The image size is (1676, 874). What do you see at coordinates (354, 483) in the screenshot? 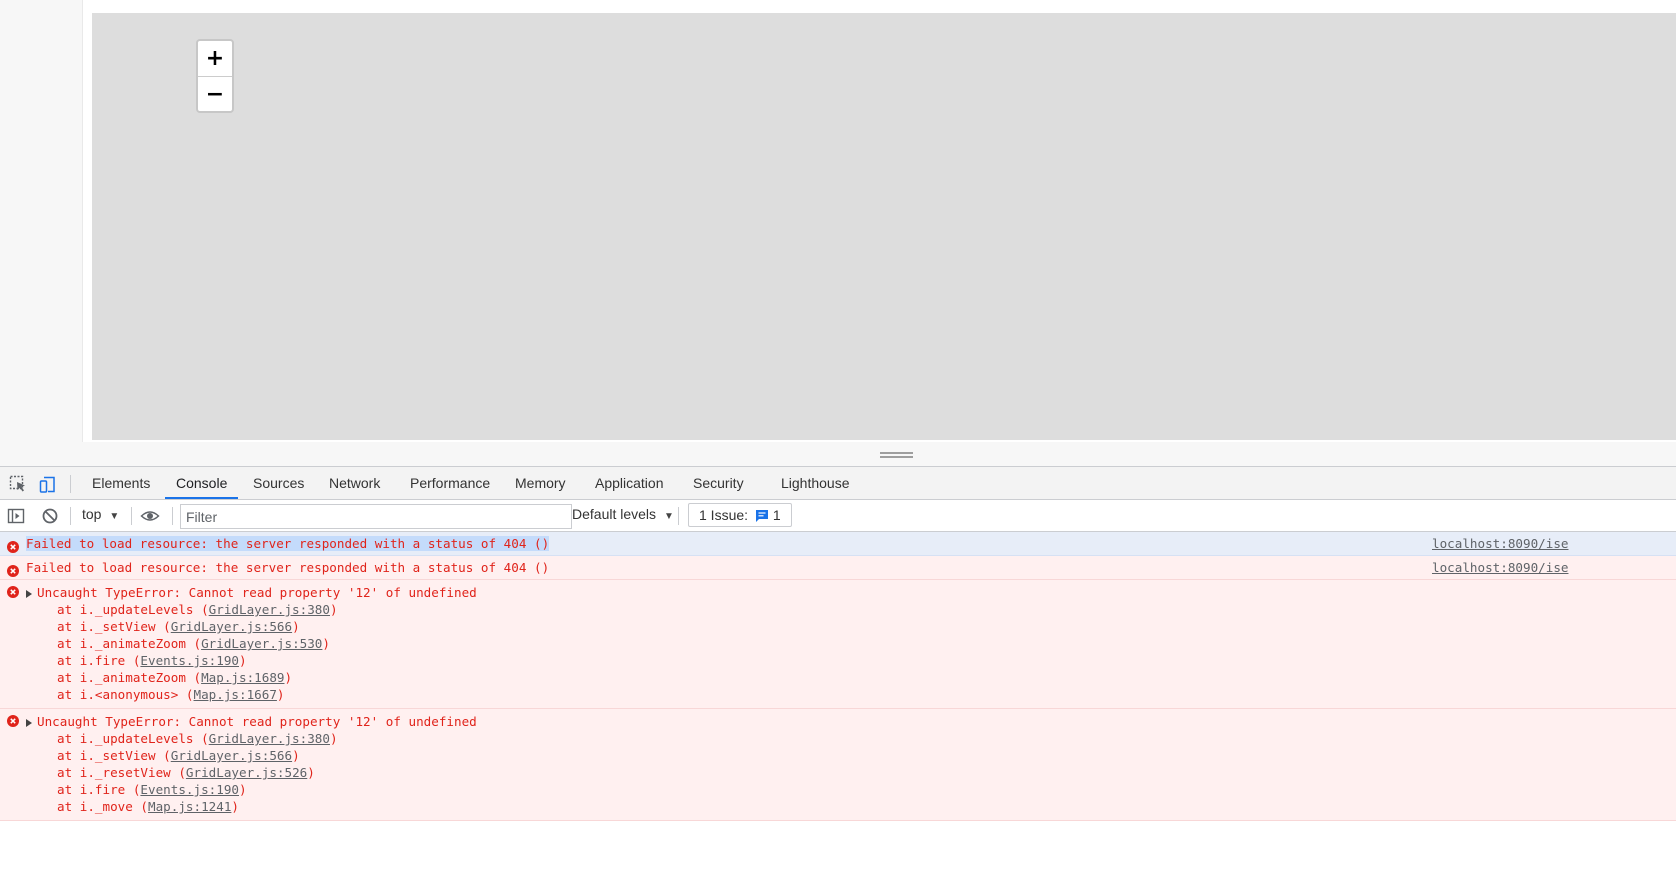
I see `tab-network: Network` at bounding box center [354, 483].